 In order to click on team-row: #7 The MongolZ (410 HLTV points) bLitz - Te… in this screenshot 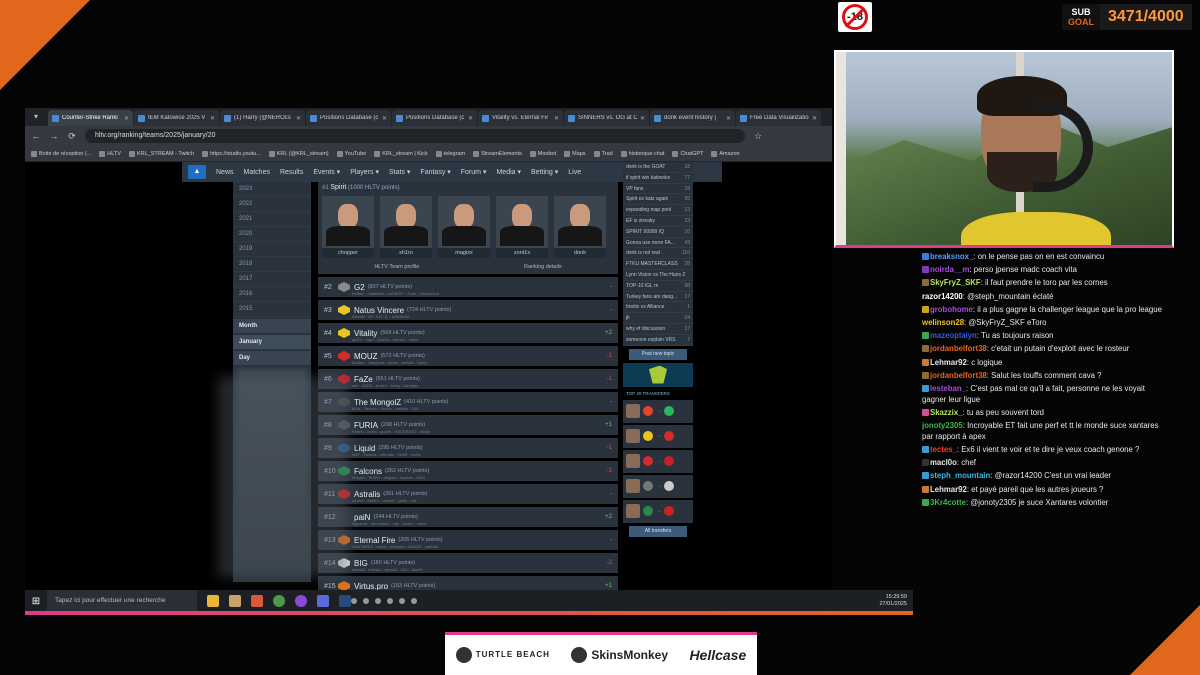, I will do `click(468, 402)`.